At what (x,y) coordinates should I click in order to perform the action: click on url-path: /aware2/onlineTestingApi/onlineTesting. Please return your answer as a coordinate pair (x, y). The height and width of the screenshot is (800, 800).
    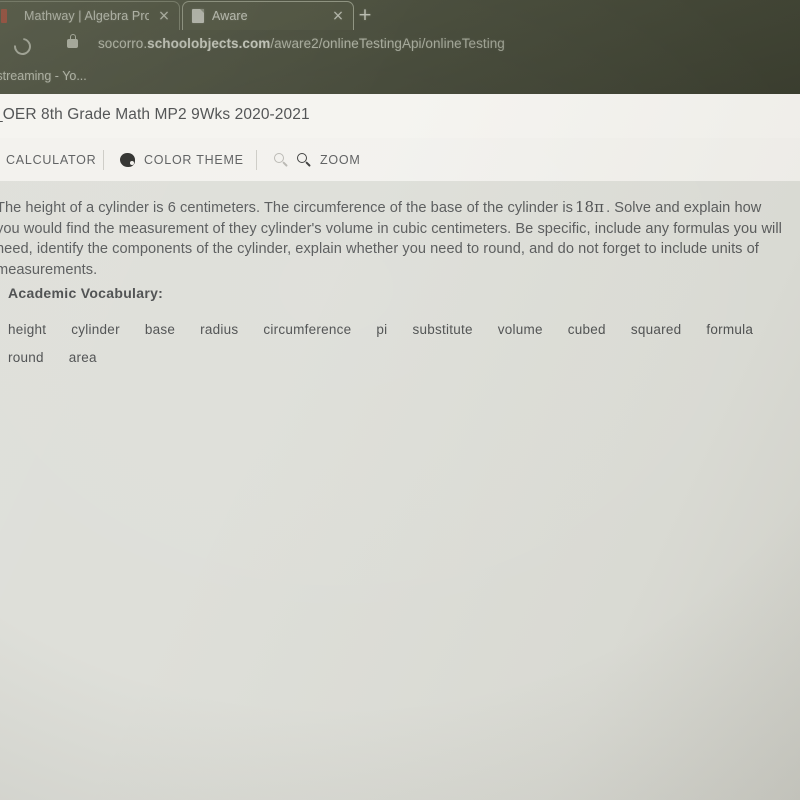
    Looking at the image, I should click on (387, 43).